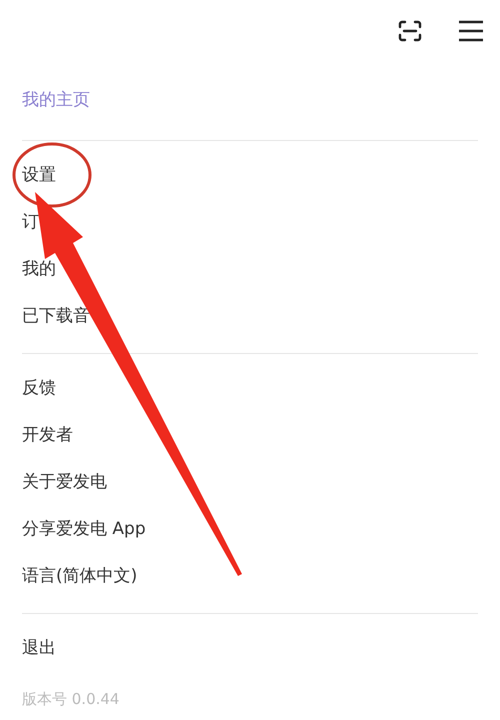 The height and width of the screenshot is (720, 500). Describe the element at coordinates (39, 389) in the screenshot. I see `menu-item: 反馈` at that location.